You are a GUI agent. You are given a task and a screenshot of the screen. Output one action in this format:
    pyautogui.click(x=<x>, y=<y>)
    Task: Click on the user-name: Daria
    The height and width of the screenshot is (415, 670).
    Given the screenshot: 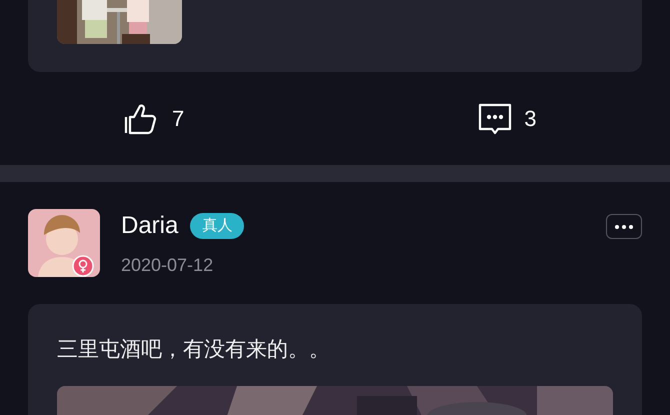 What is the action you would take?
    pyautogui.click(x=149, y=226)
    